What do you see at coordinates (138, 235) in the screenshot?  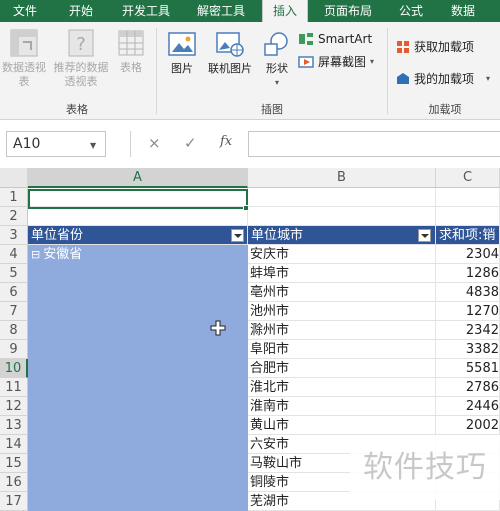 I see `pivot-header-province: 单位省份` at bounding box center [138, 235].